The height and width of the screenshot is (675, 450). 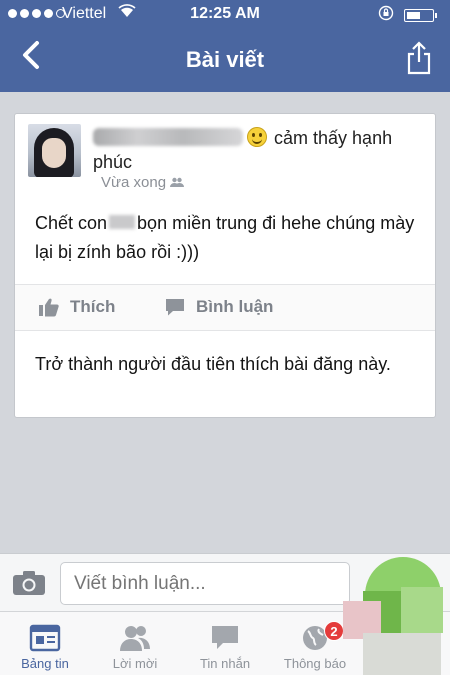 What do you see at coordinates (122, 222) in the screenshot?
I see `censored-word` at bounding box center [122, 222].